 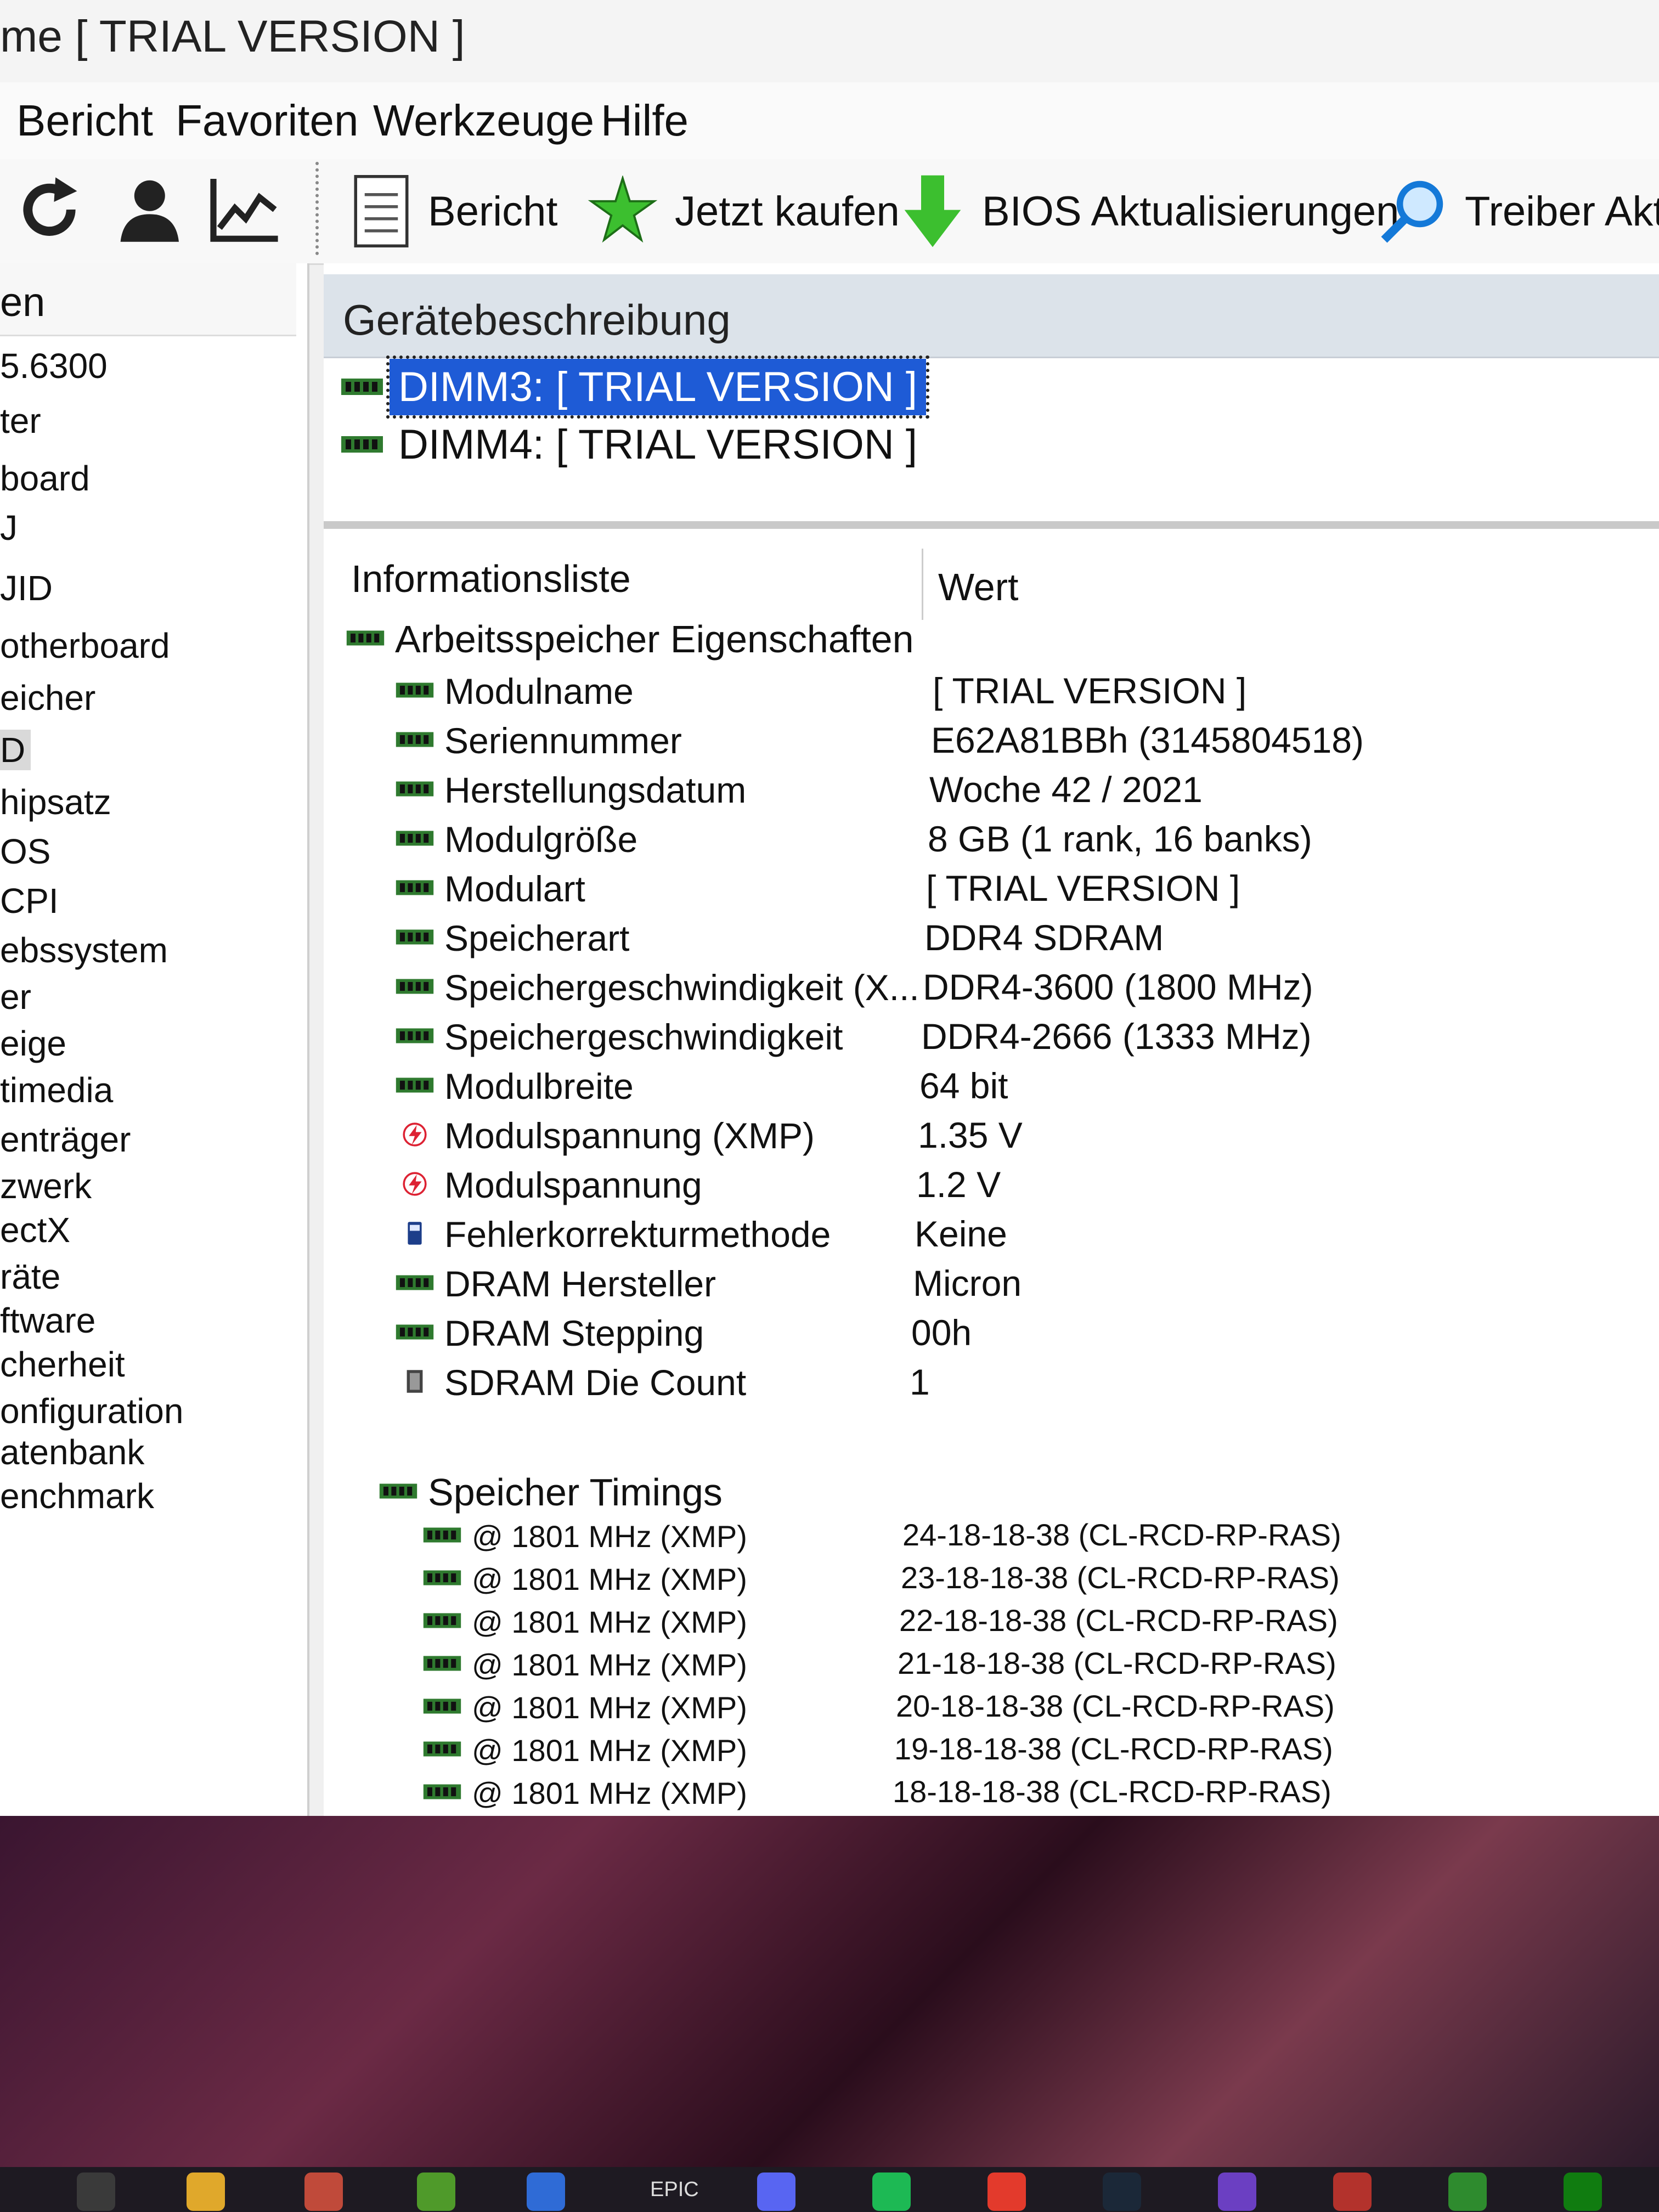 I want to click on row-label: Speicherart, so click(x=537, y=938).